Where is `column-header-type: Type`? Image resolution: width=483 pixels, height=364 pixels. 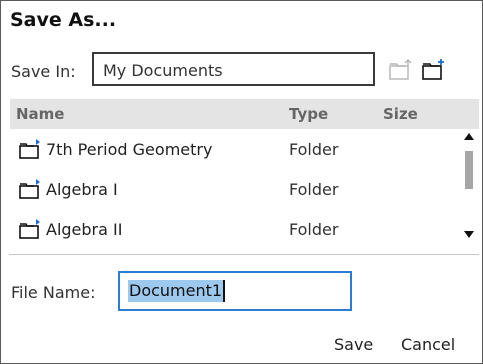 column-header-type: Type is located at coordinates (308, 114).